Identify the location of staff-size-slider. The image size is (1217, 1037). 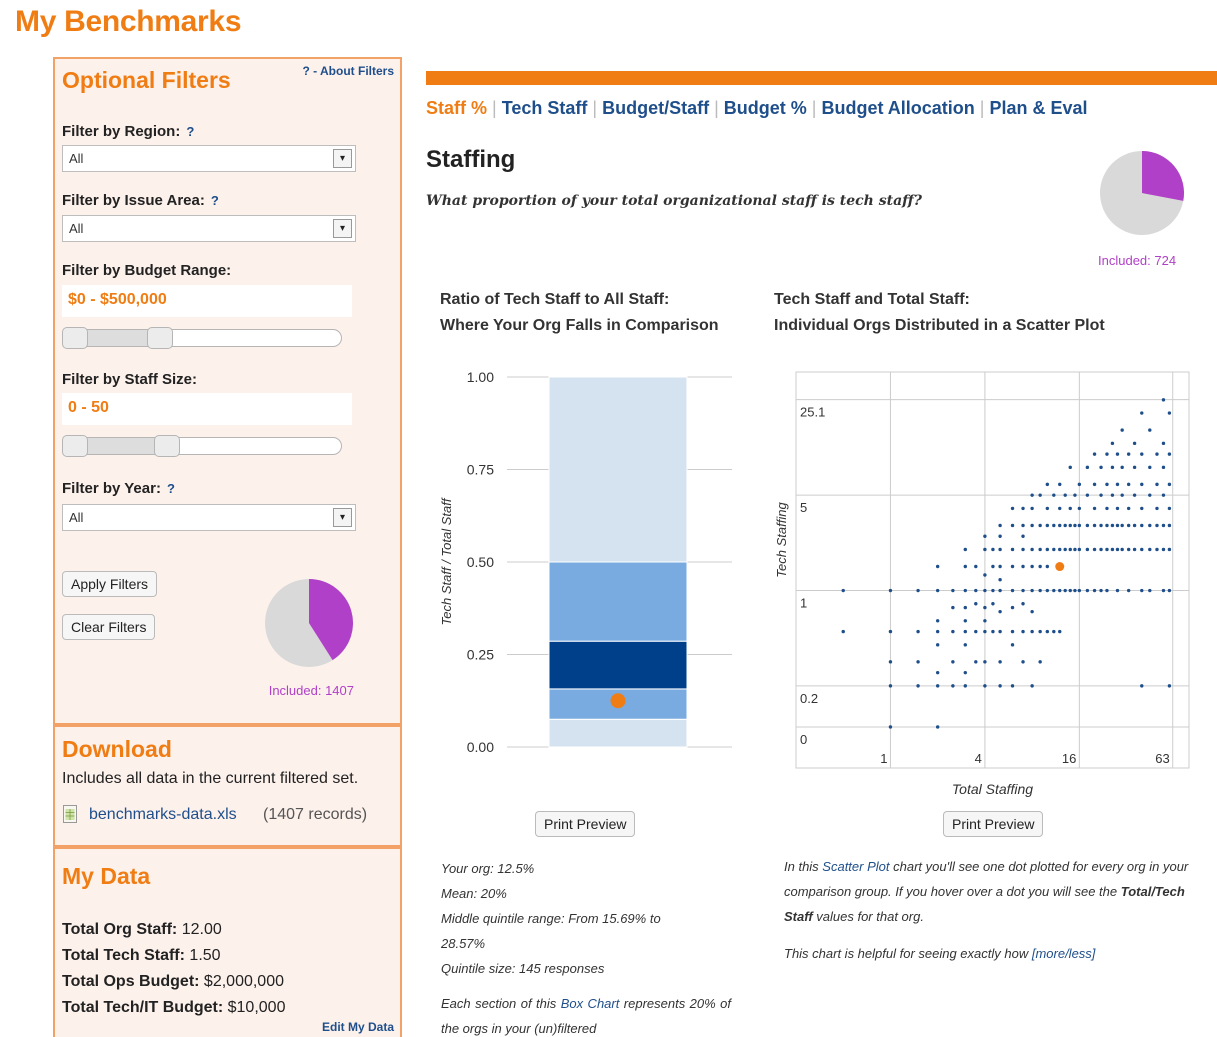
(202, 446).